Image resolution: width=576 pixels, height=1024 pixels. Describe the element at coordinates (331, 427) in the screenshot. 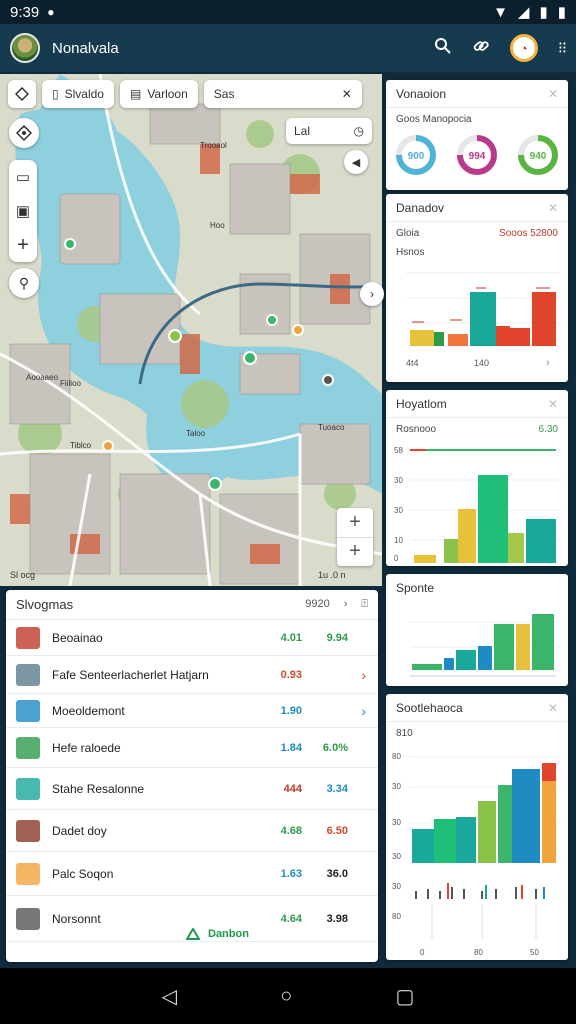

I see `map-label: Tuoaco` at that location.